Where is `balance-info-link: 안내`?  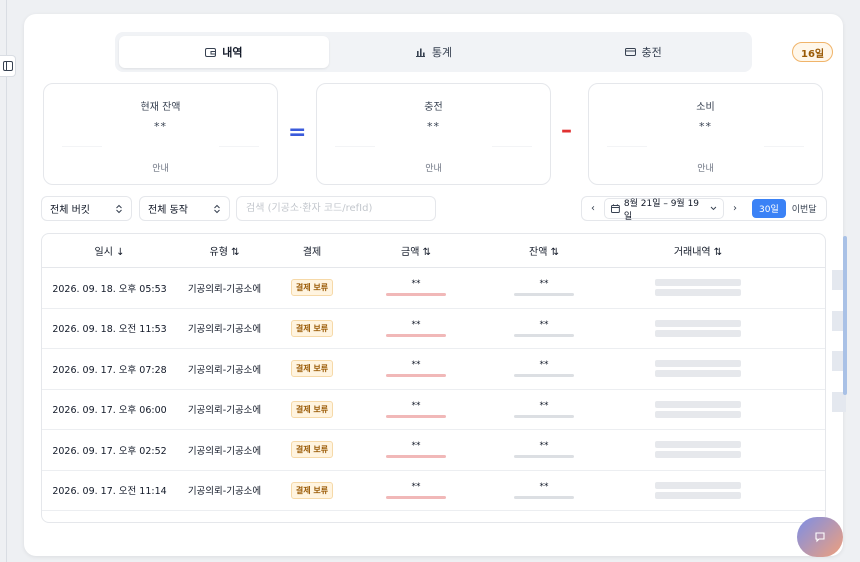
balance-info-link: 안내 is located at coordinates (160, 167).